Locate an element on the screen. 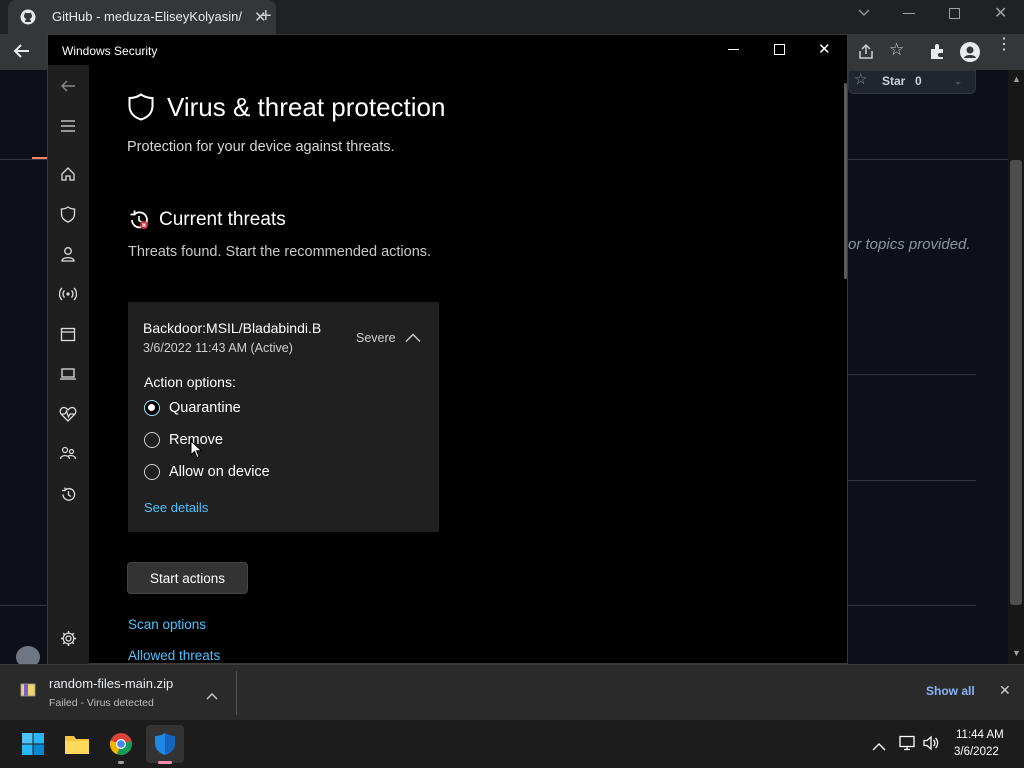 This screenshot has width=1024, height=768. wireless-icon is located at coordinates (68, 294).